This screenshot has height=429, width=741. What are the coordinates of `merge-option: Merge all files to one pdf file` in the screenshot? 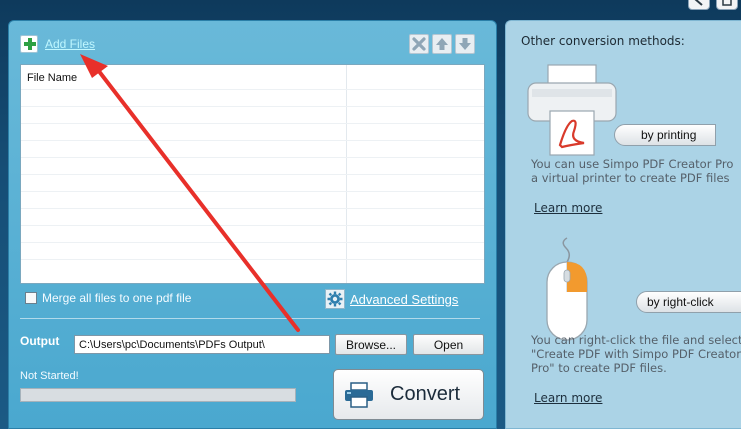 It's located at (108, 298).